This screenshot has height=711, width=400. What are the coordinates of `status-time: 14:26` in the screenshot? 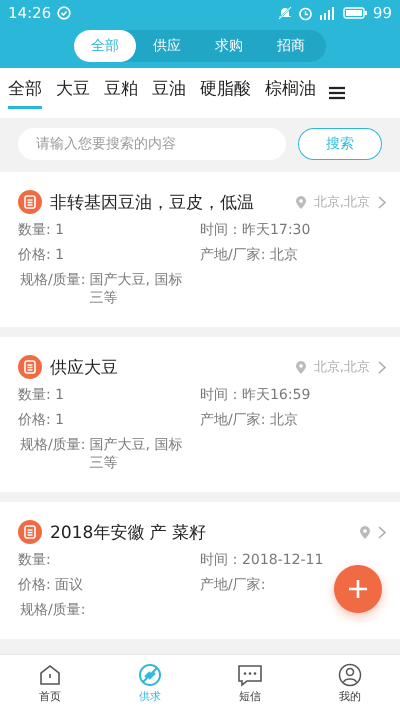 It's located at (30, 13).